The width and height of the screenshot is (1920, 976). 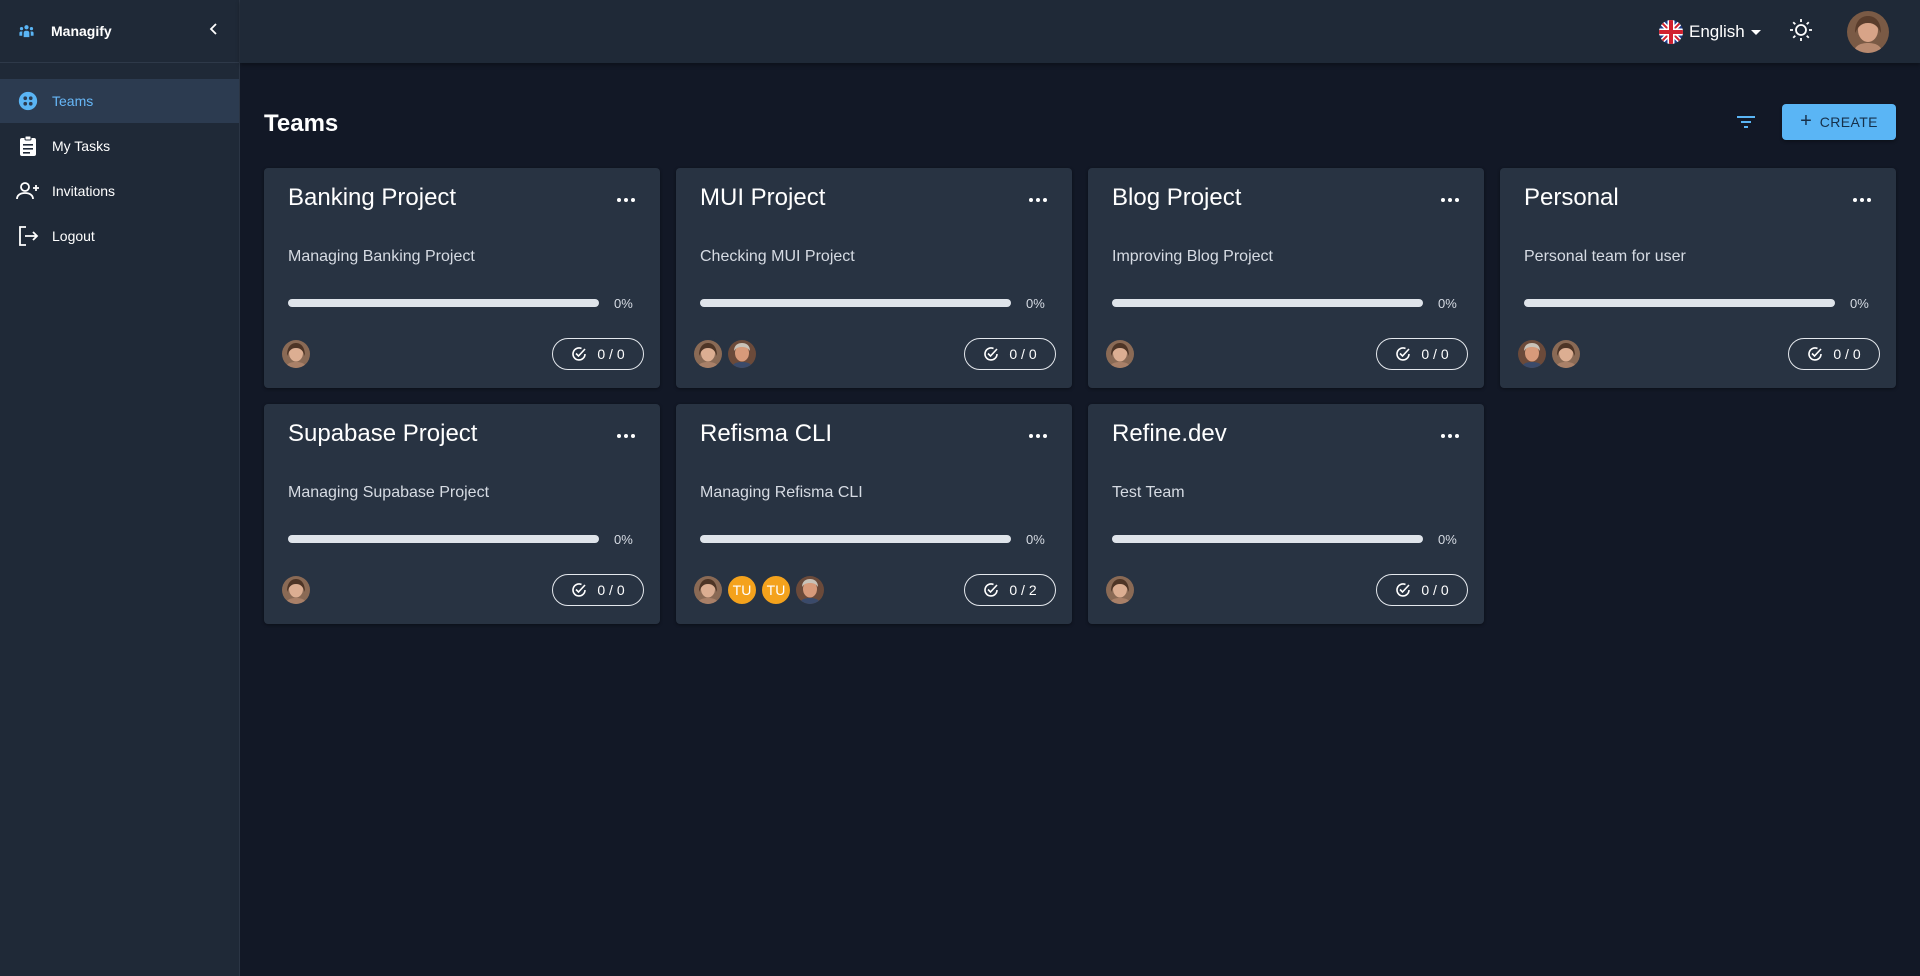 What do you see at coordinates (1177, 197) in the screenshot?
I see `team-title: Blog Project` at bounding box center [1177, 197].